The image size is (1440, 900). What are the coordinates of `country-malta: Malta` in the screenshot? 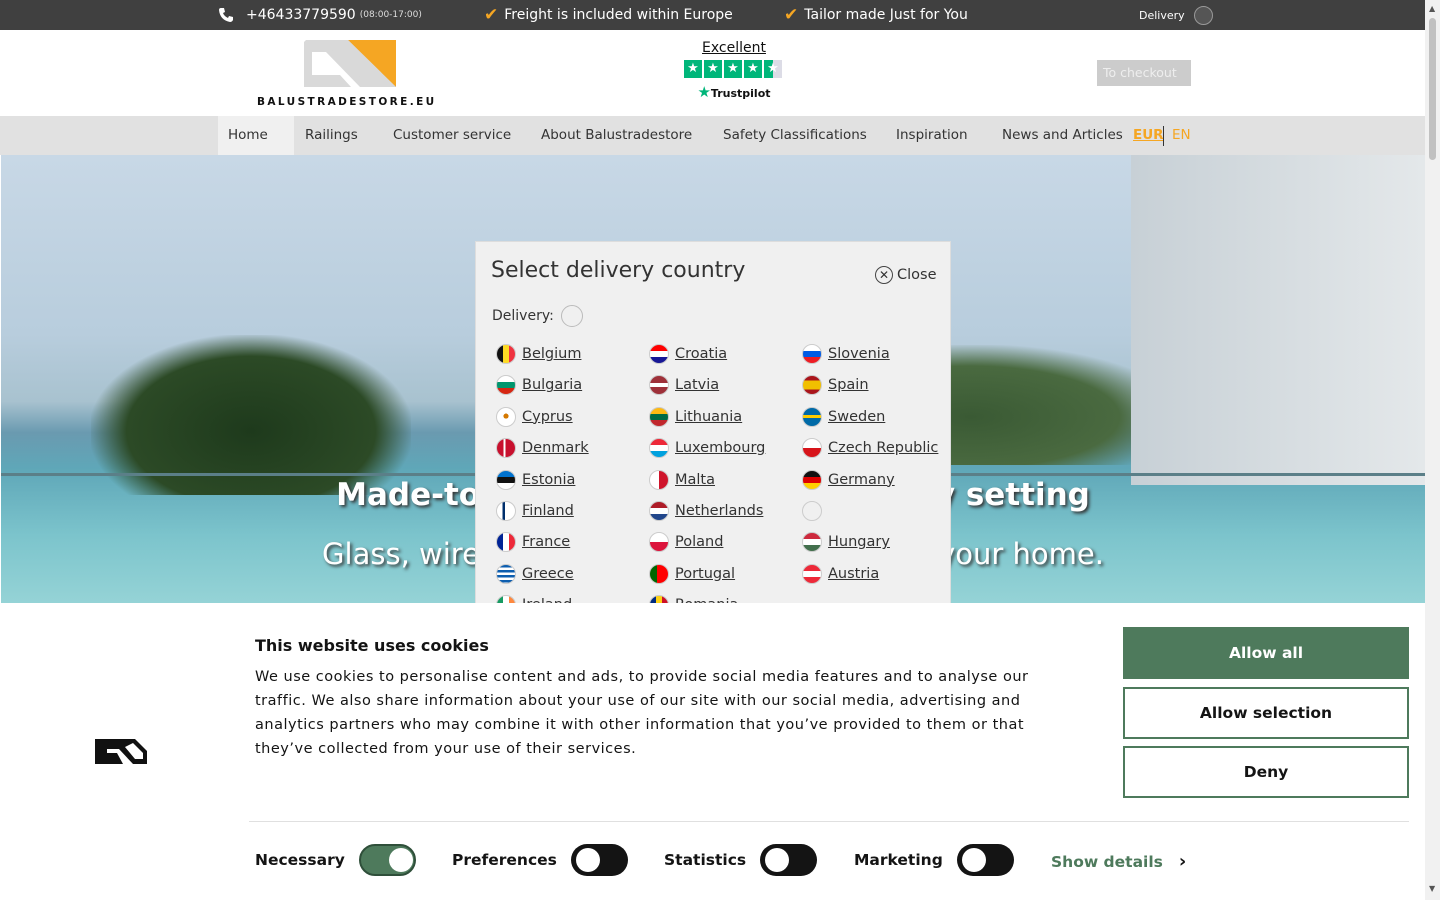 It's located at (682, 479).